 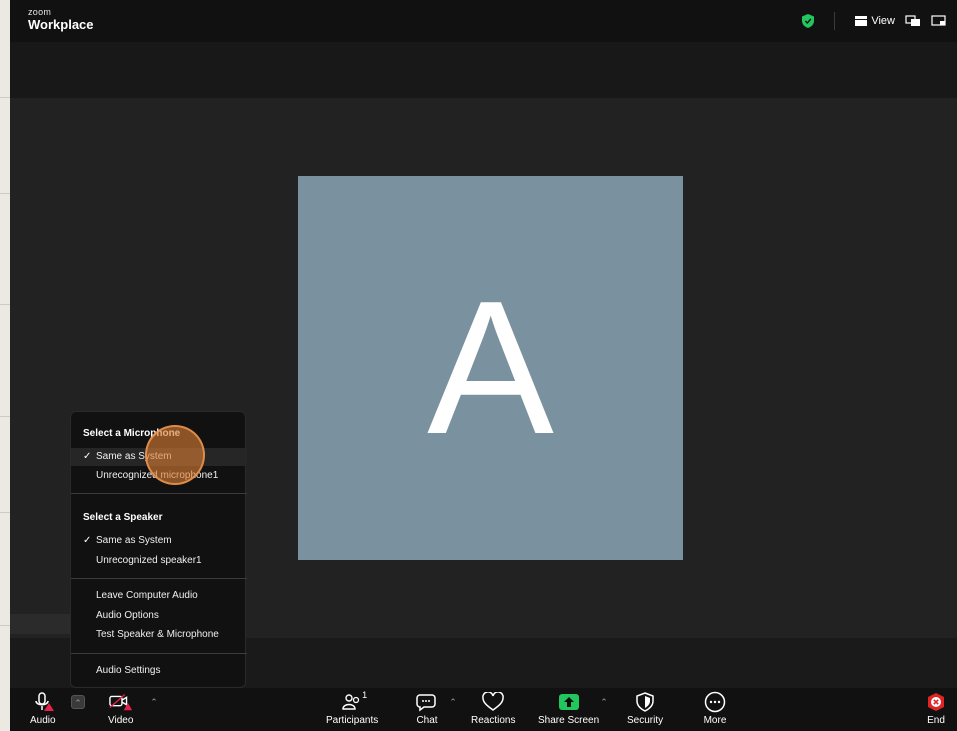 What do you see at coordinates (426, 703) in the screenshot?
I see `chat-icon` at bounding box center [426, 703].